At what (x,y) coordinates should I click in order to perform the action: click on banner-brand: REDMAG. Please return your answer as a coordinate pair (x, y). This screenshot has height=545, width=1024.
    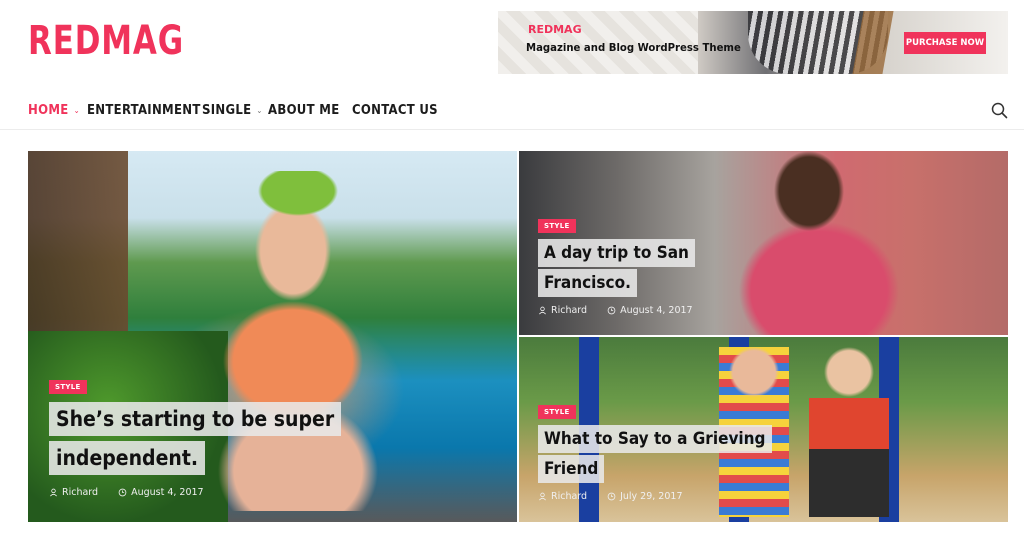
    Looking at the image, I should click on (555, 29).